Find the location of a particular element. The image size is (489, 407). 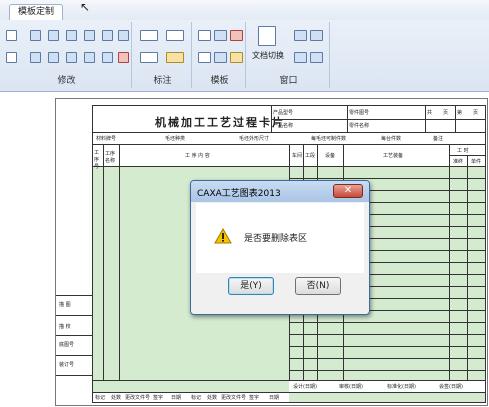

row2-material: 材料牌号 is located at coordinates (106, 139).